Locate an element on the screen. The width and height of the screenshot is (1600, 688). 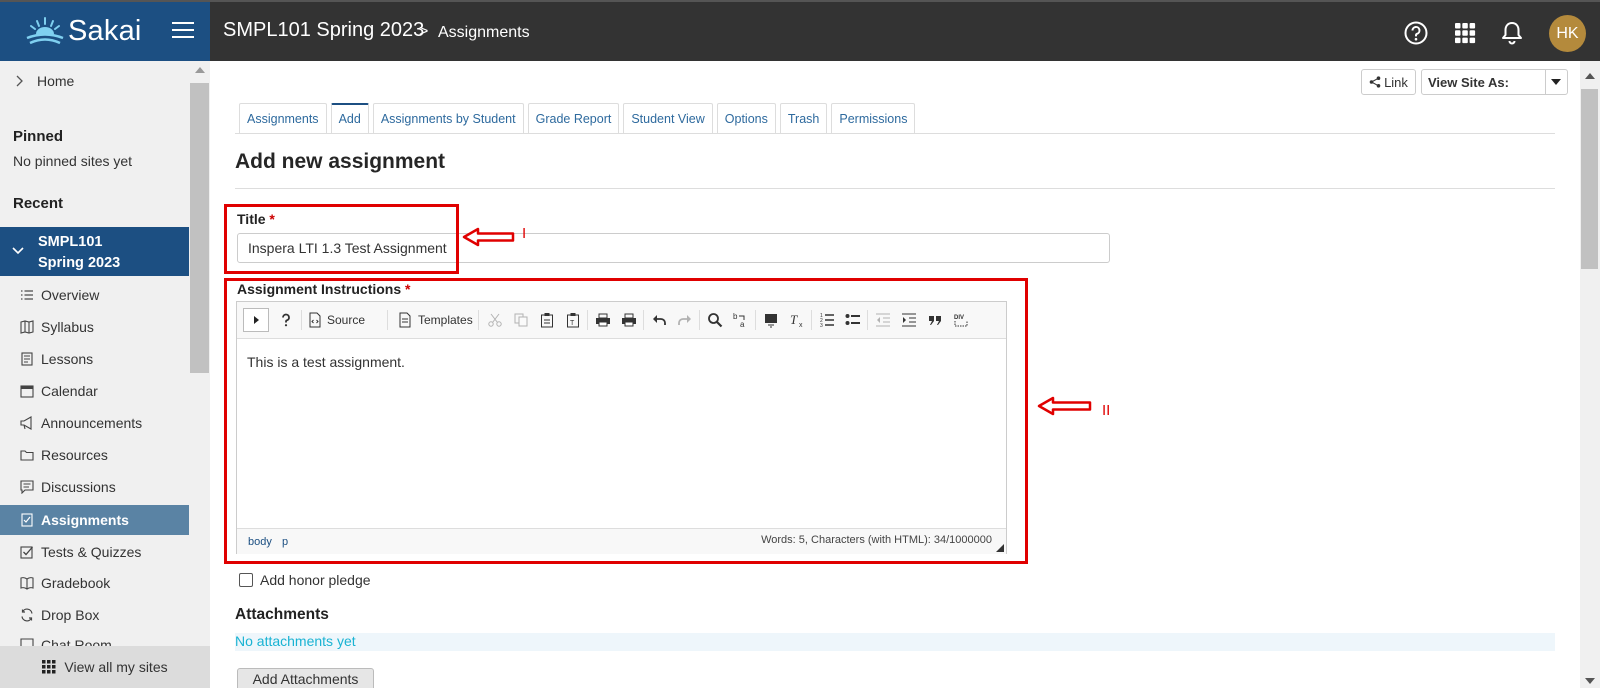
sidebar-item-announcements: Announcements is located at coordinates (94, 423).